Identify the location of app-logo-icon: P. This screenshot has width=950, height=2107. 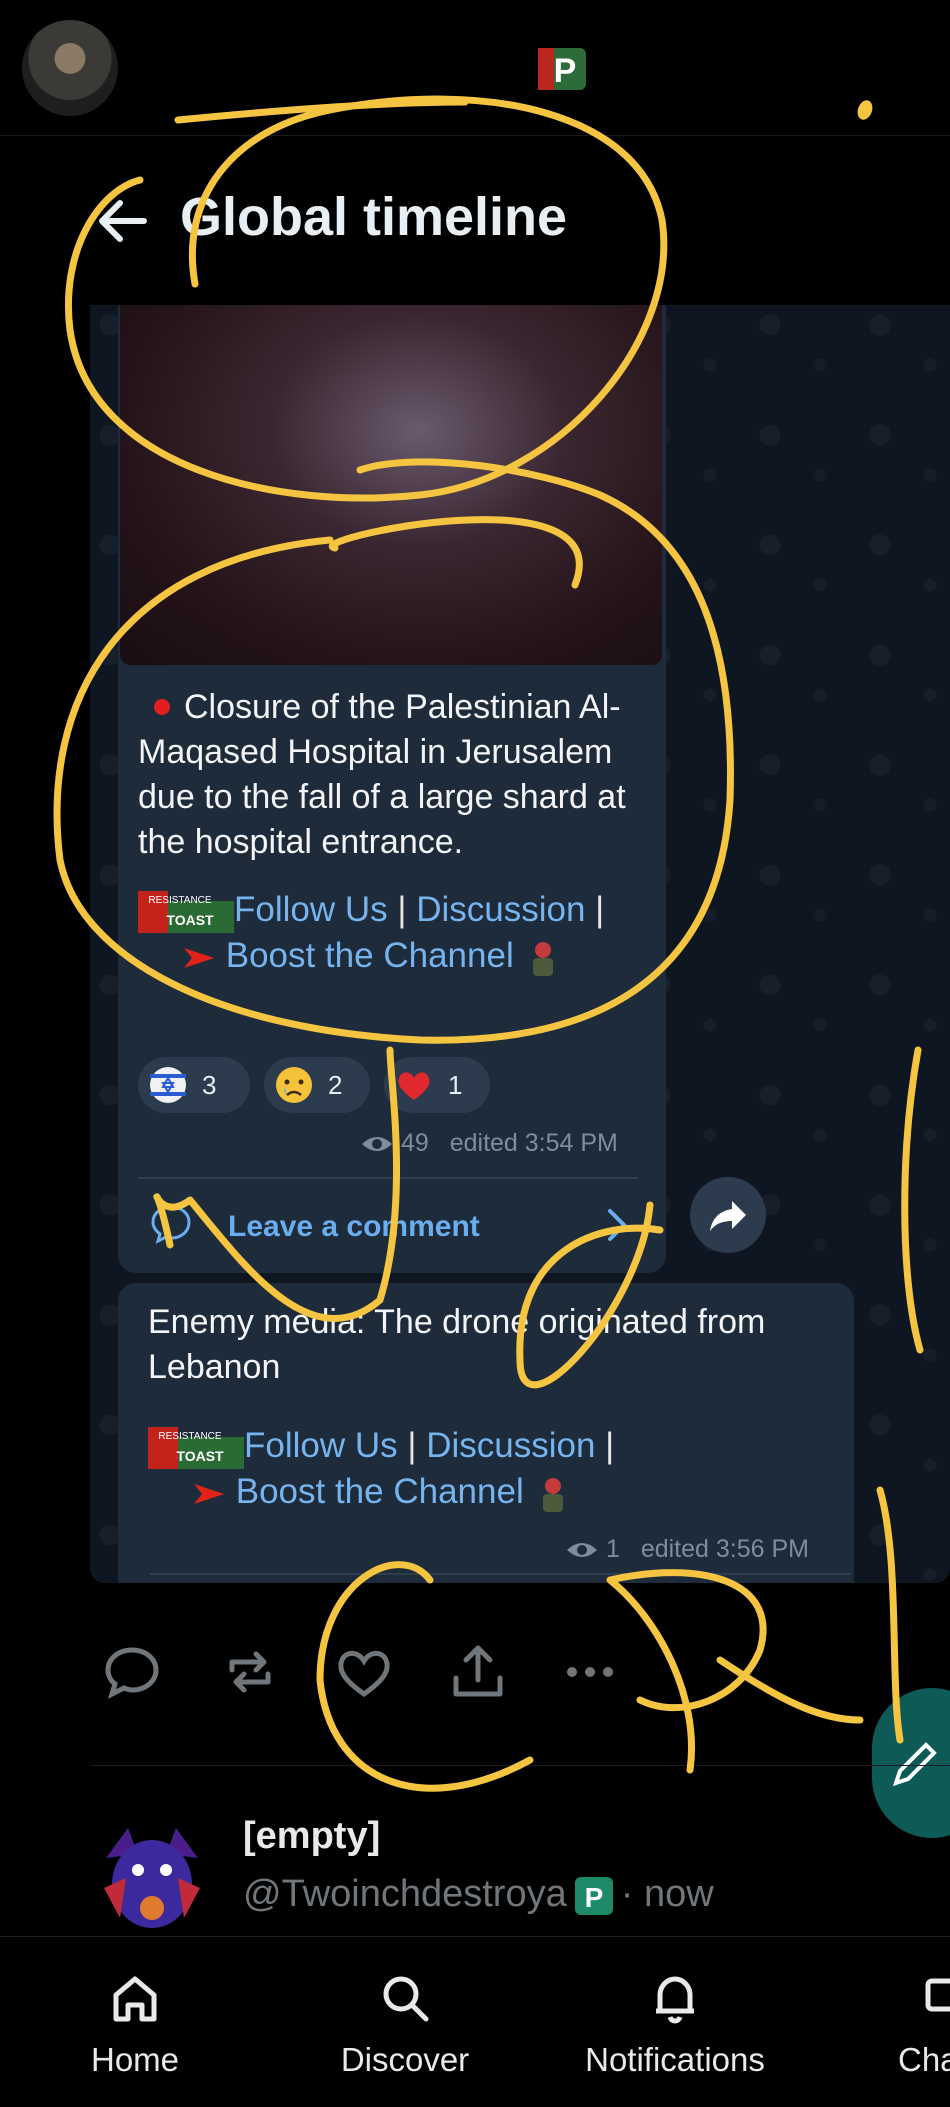
(562, 69).